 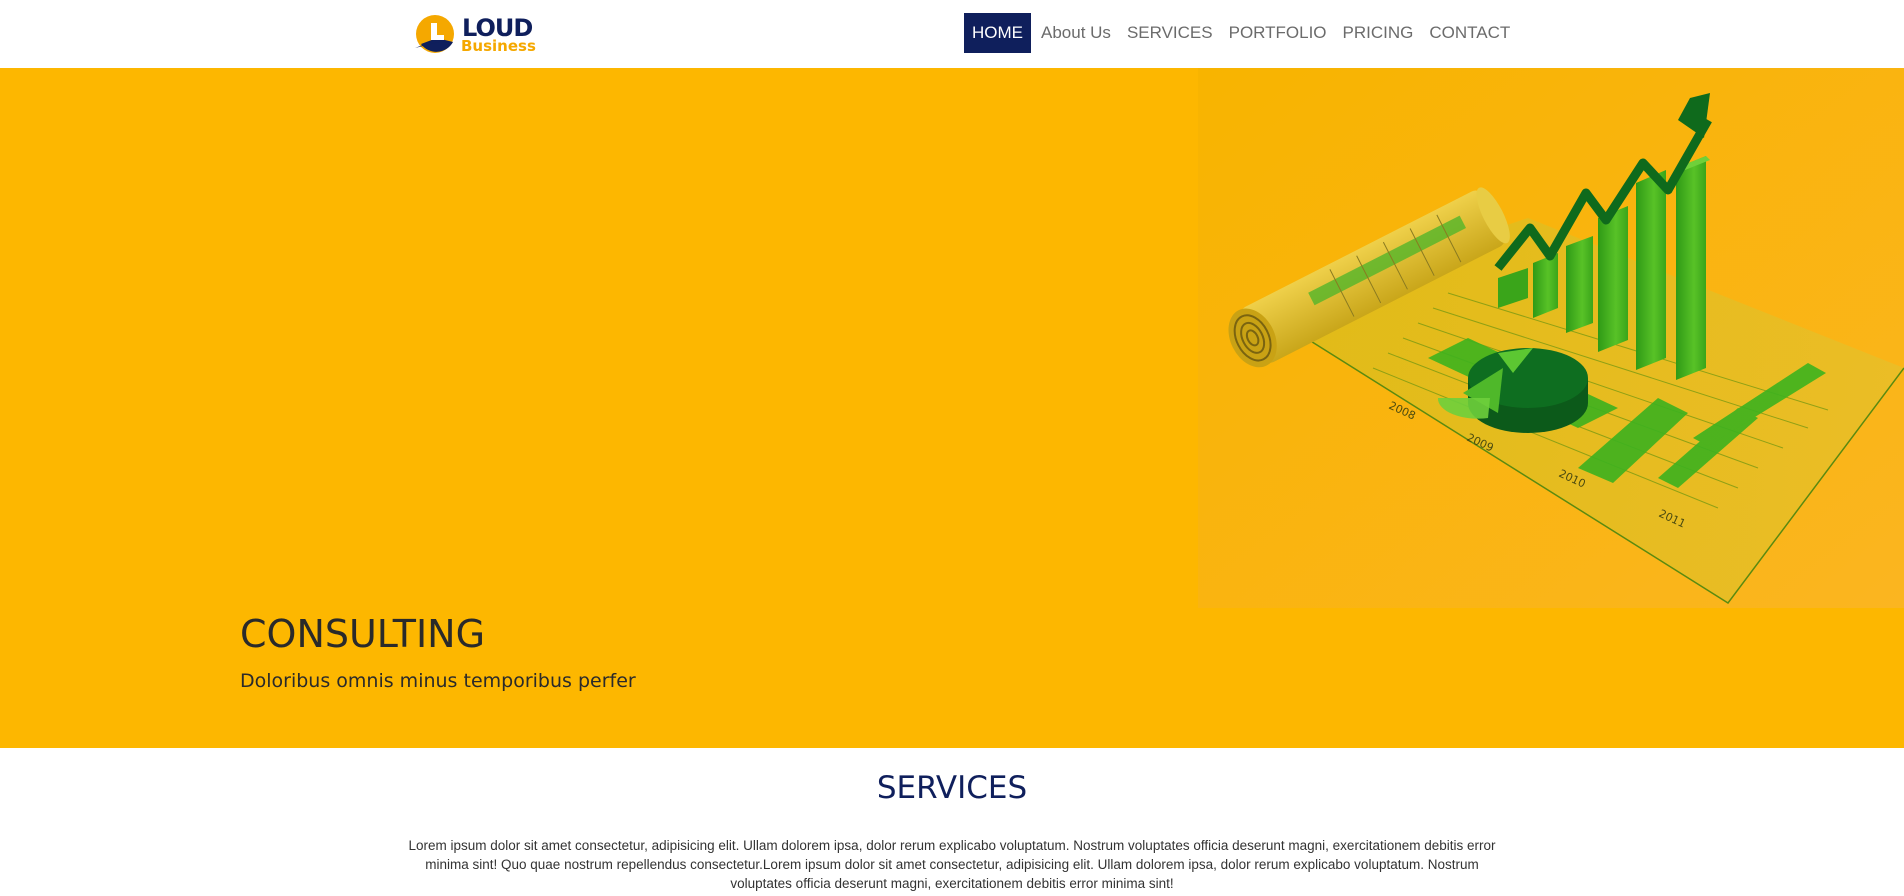 What do you see at coordinates (477, 34) in the screenshot?
I see `brand-logo: LOUD Business` at bounding box center [477, 34].